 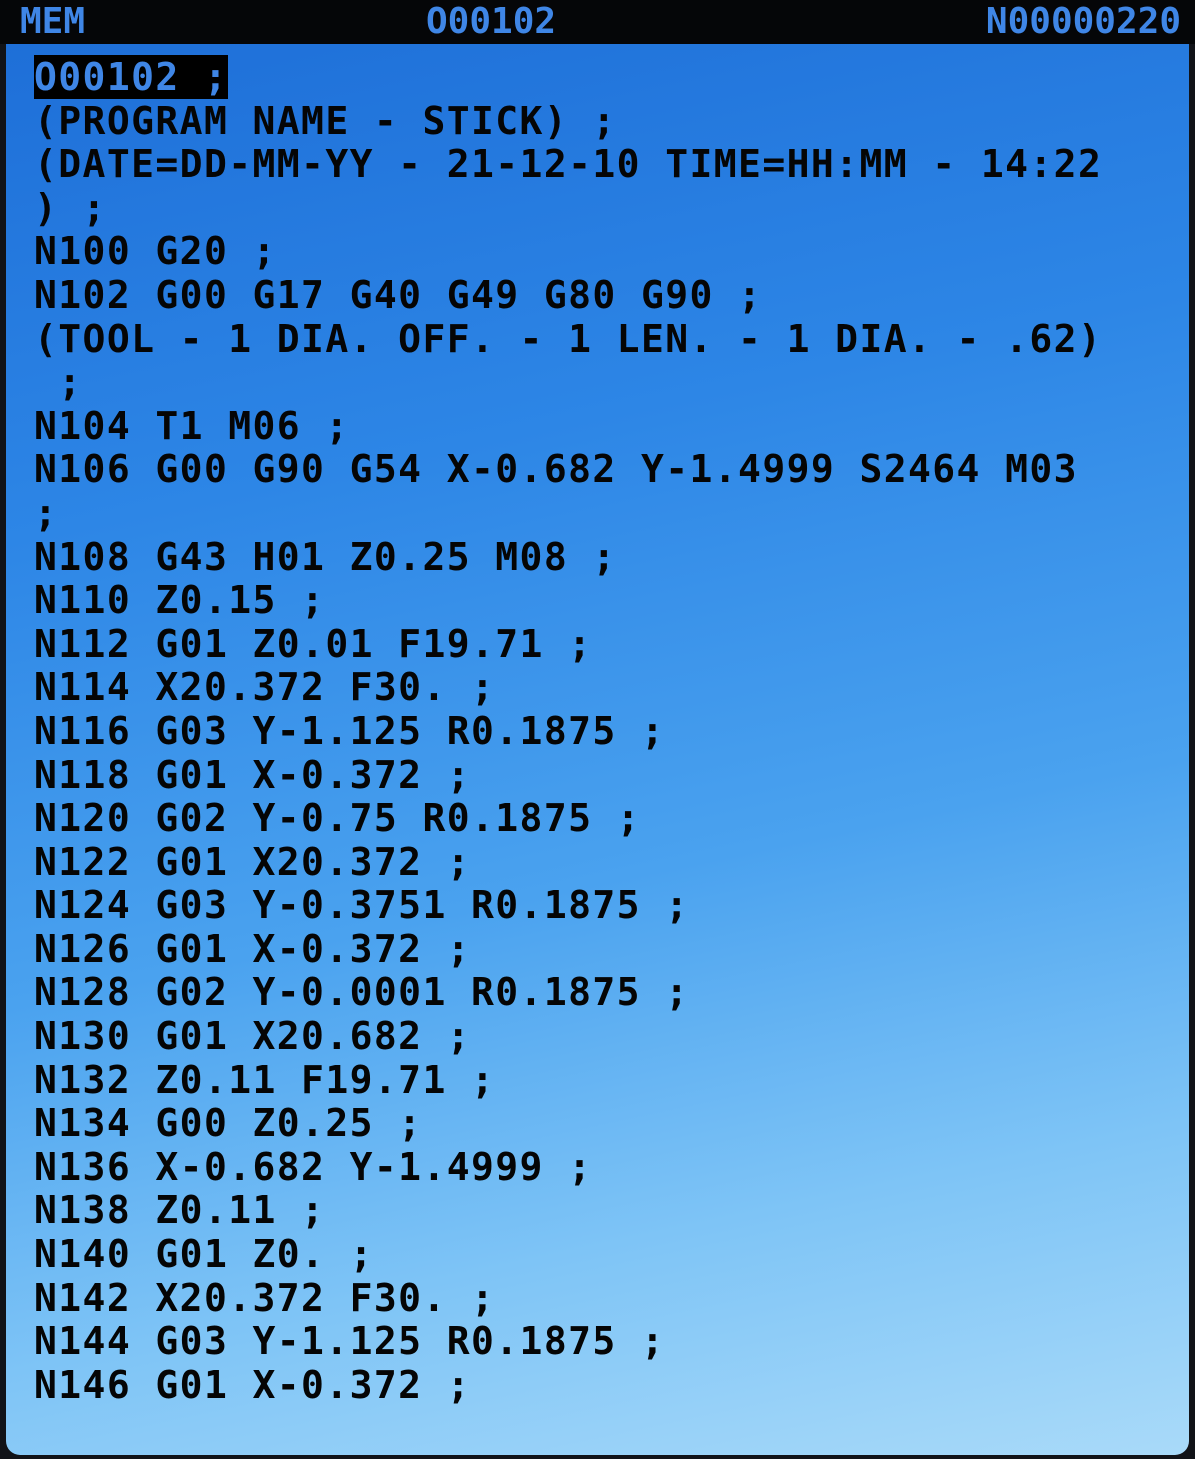 What do you see at coordinates (604, 1036) in the screenshot?
I see `program-line: N130 G01 X20.682 ;` at bounding box center [604, 1036].